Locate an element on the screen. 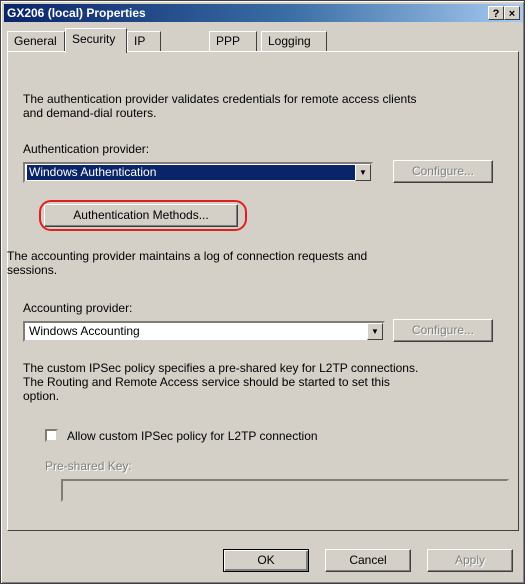  tab-ip: IP is located at coordinates (144, 41).